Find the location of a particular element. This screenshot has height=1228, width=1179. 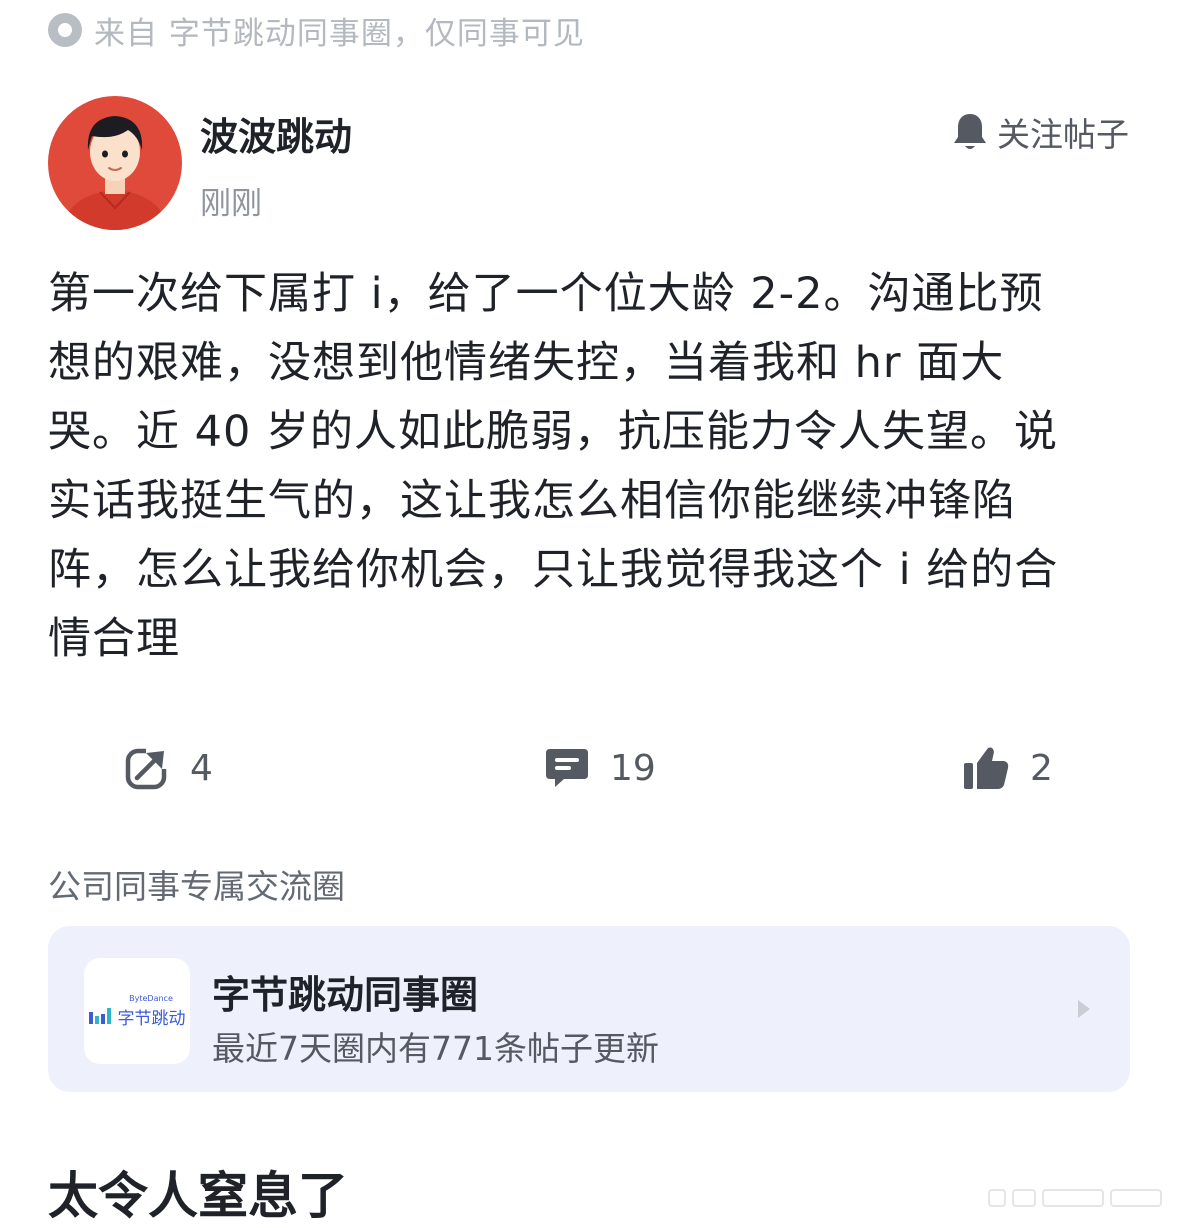

comment-icon is located at coordinates (567, 768).